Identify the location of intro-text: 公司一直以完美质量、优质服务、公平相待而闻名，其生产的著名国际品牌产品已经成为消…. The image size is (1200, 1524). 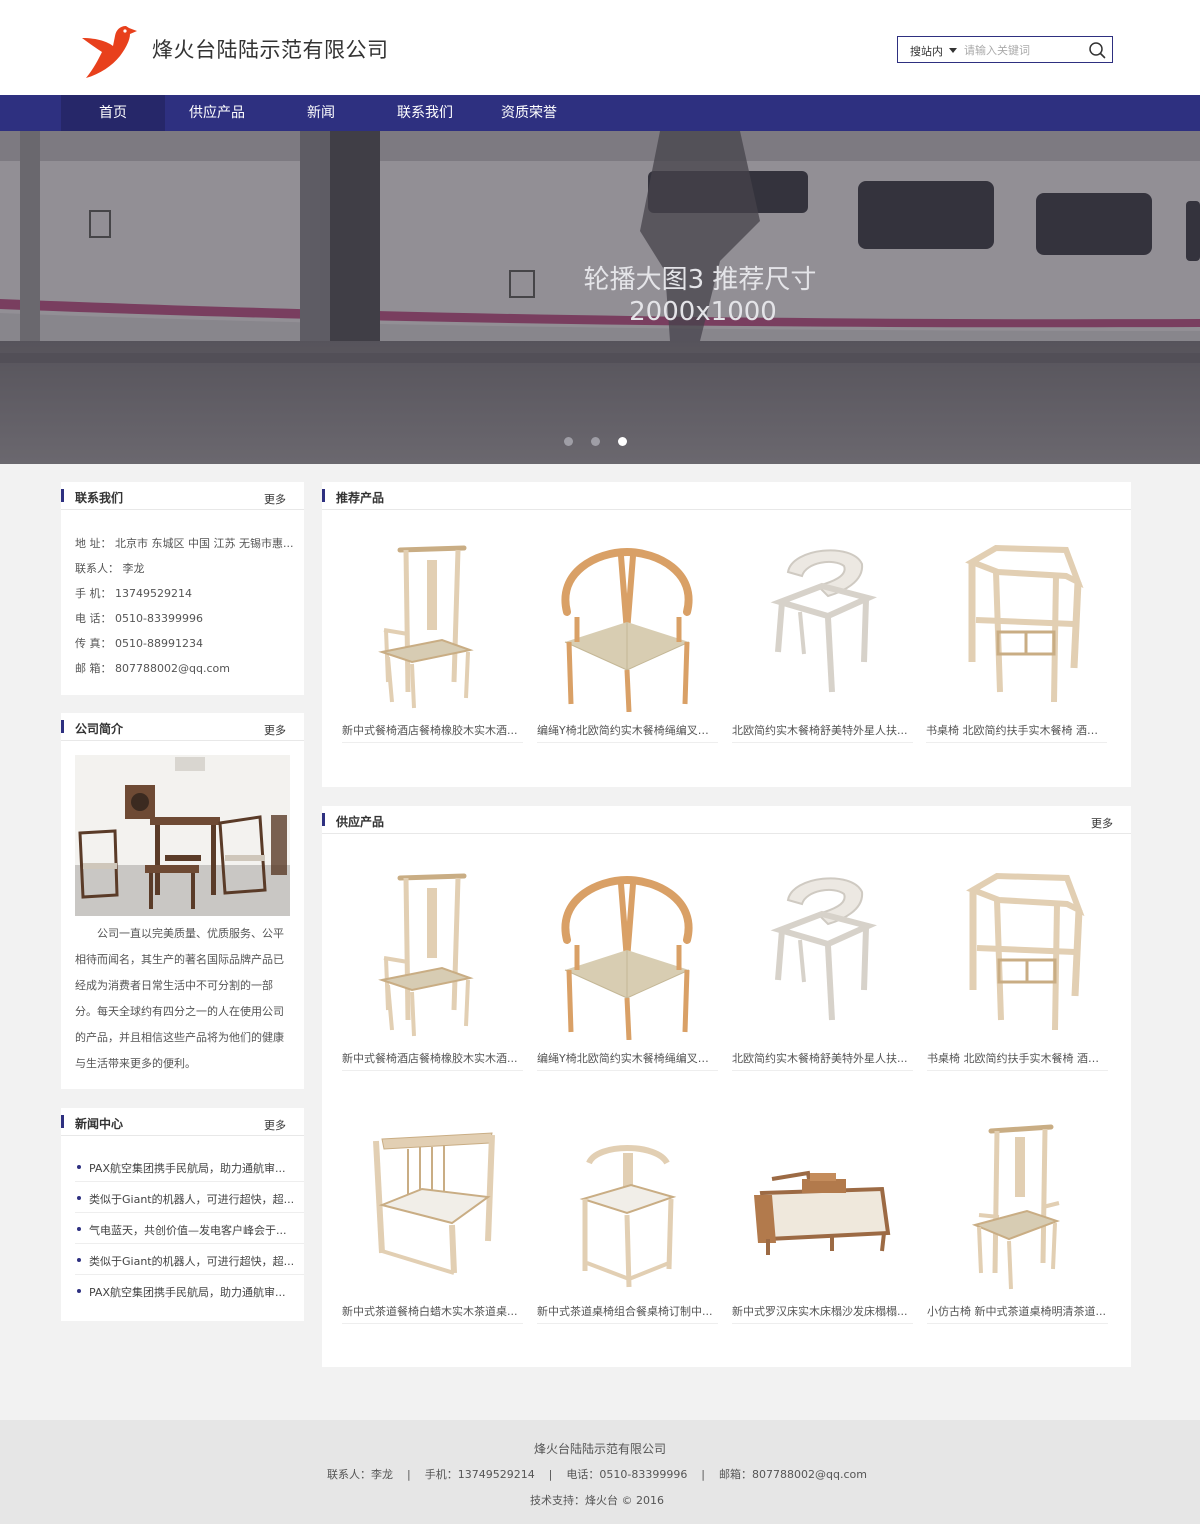
(179, 998).